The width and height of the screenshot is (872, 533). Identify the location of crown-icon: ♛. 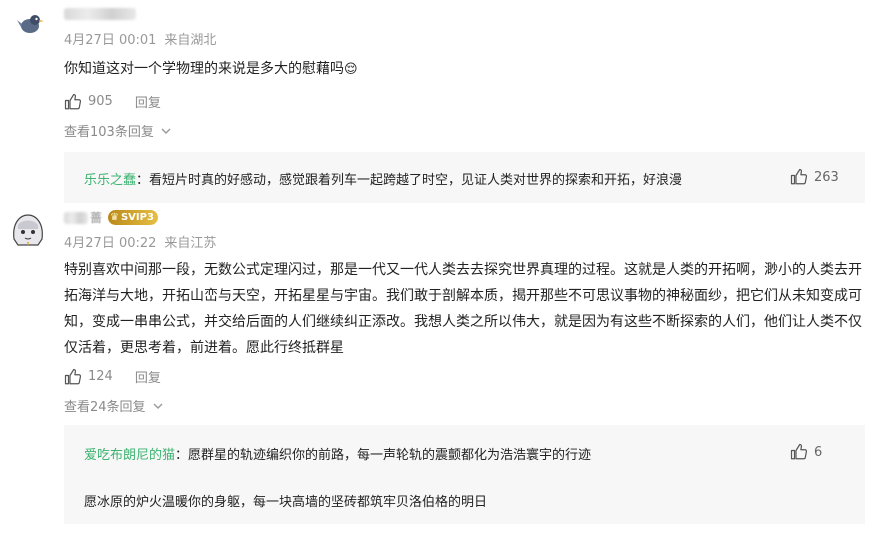
(114, 217).